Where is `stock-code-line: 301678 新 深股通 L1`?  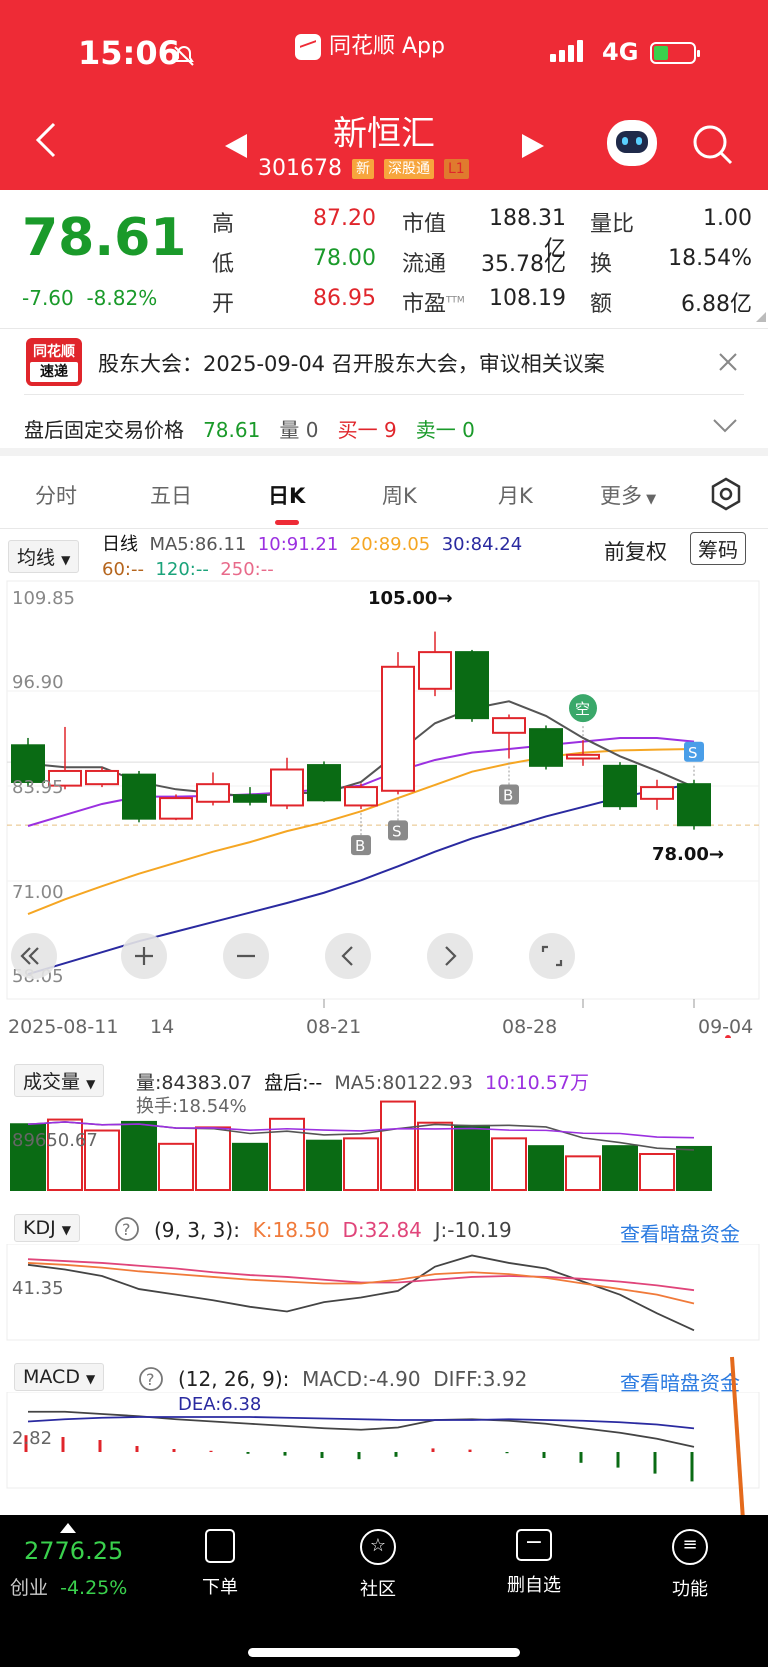
stock-code-line: 301678 新 深股通 L1 is located at coordinates (363, 168).